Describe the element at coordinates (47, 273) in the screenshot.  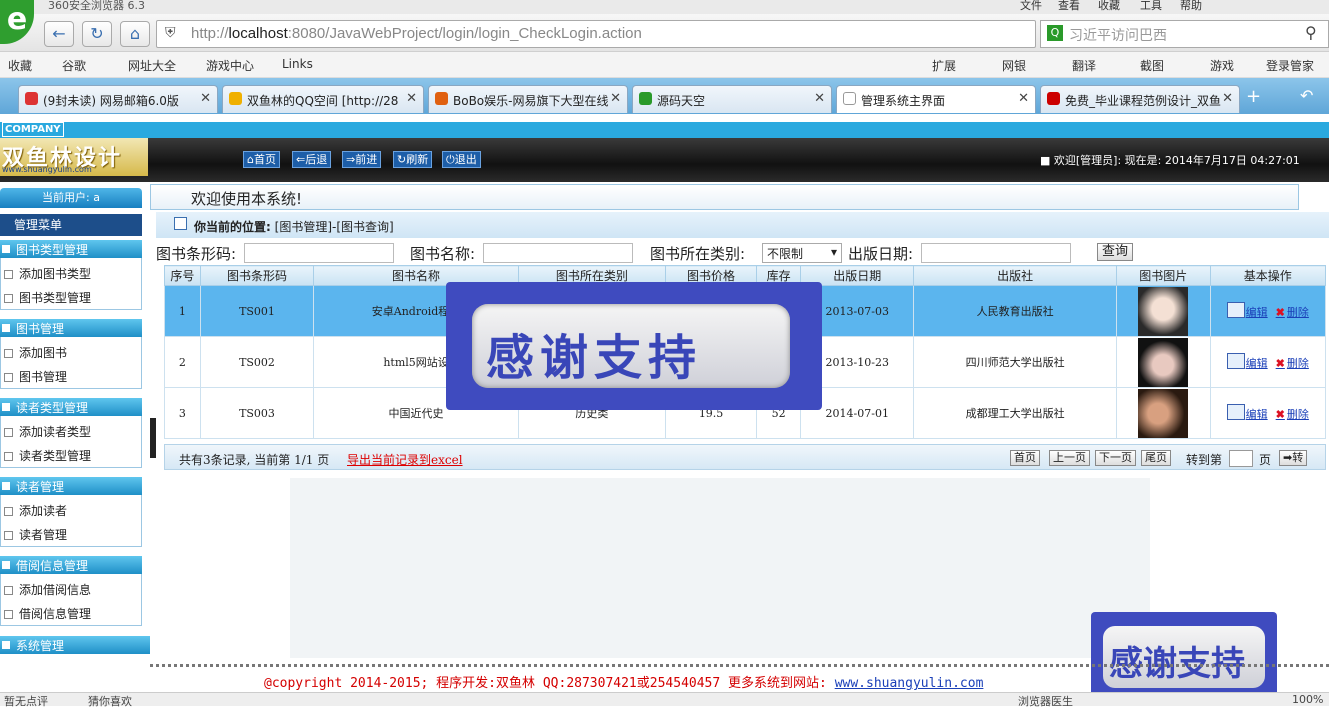
I see `sidebar-item-add-book-type: 添加图书类型` at that location.